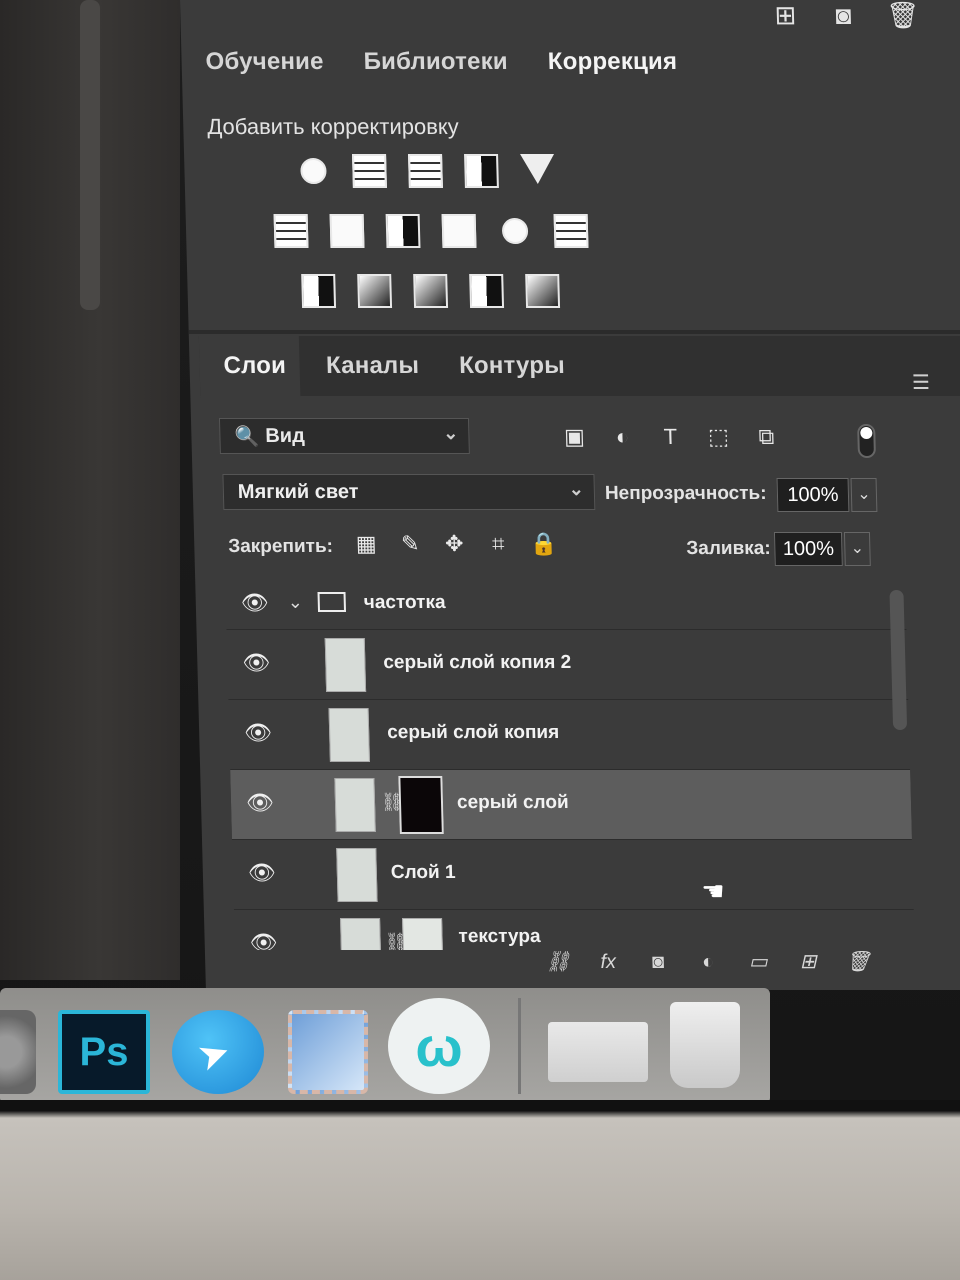 This screenshot has height=1280, width=960. I want to click on opacity-input: 100%, so click(813, 495).